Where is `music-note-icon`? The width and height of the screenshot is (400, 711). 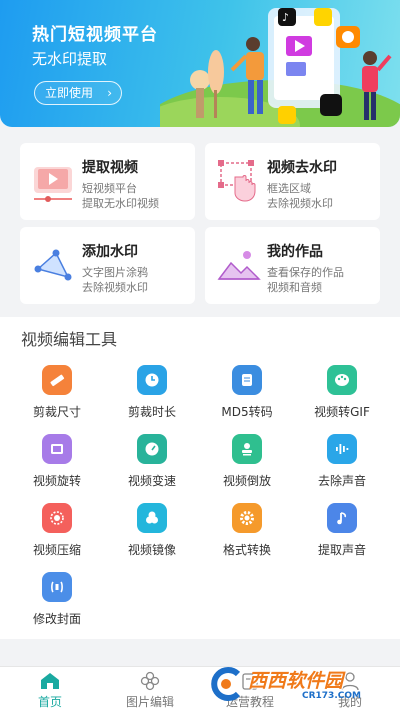 music-note-icon is located at coordinates (342, 518).